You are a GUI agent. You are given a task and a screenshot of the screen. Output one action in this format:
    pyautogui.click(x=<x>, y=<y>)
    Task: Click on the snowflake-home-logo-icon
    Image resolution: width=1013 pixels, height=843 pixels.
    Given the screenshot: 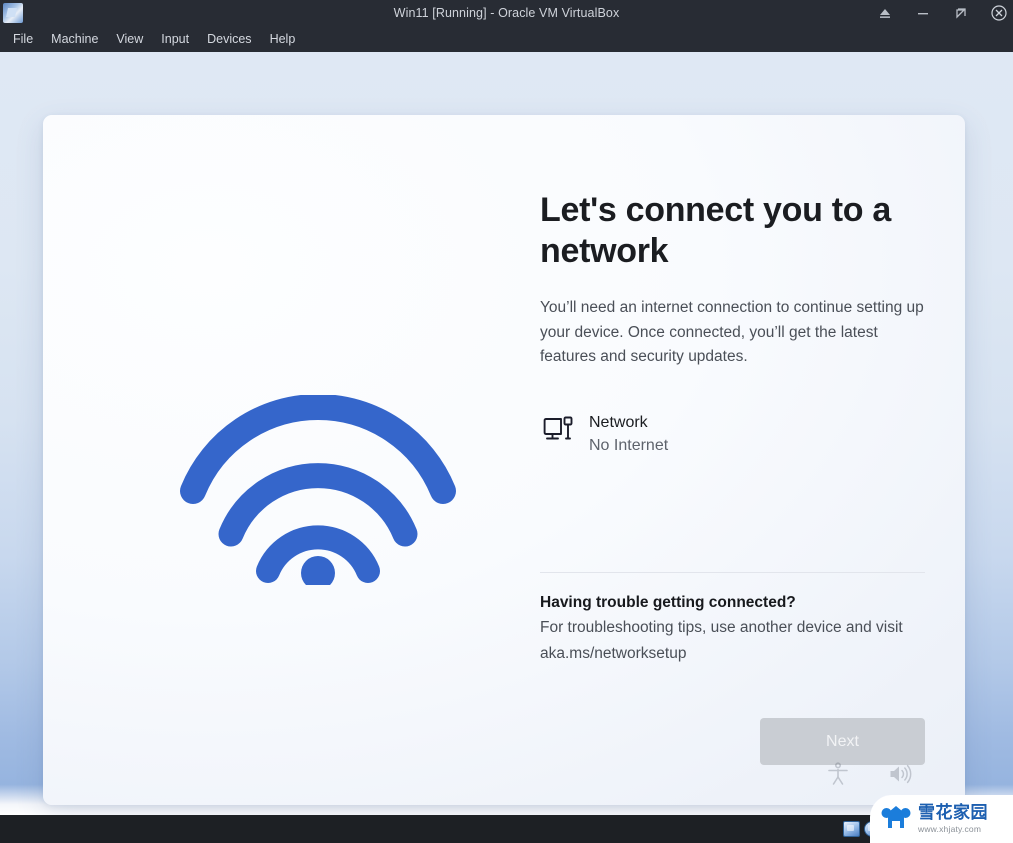 What is the action you would take?
    pyautogui.click(x=896, y=819)
    